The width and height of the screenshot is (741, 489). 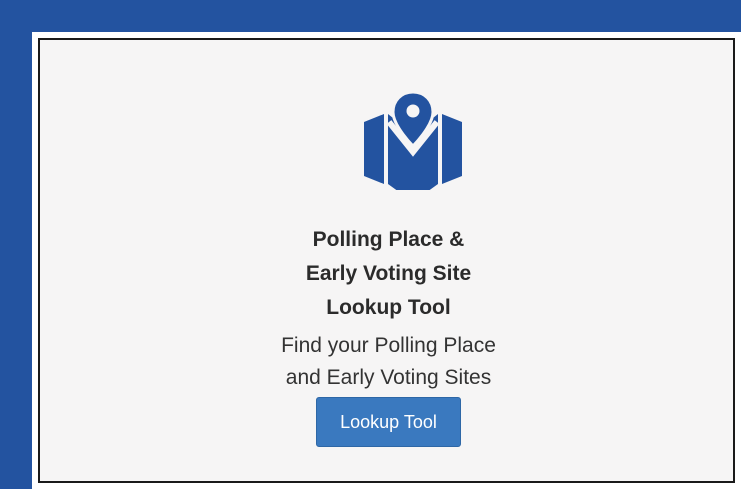 I want to click on title-line-2: Early Voting Site, so click(x=388, y=273).